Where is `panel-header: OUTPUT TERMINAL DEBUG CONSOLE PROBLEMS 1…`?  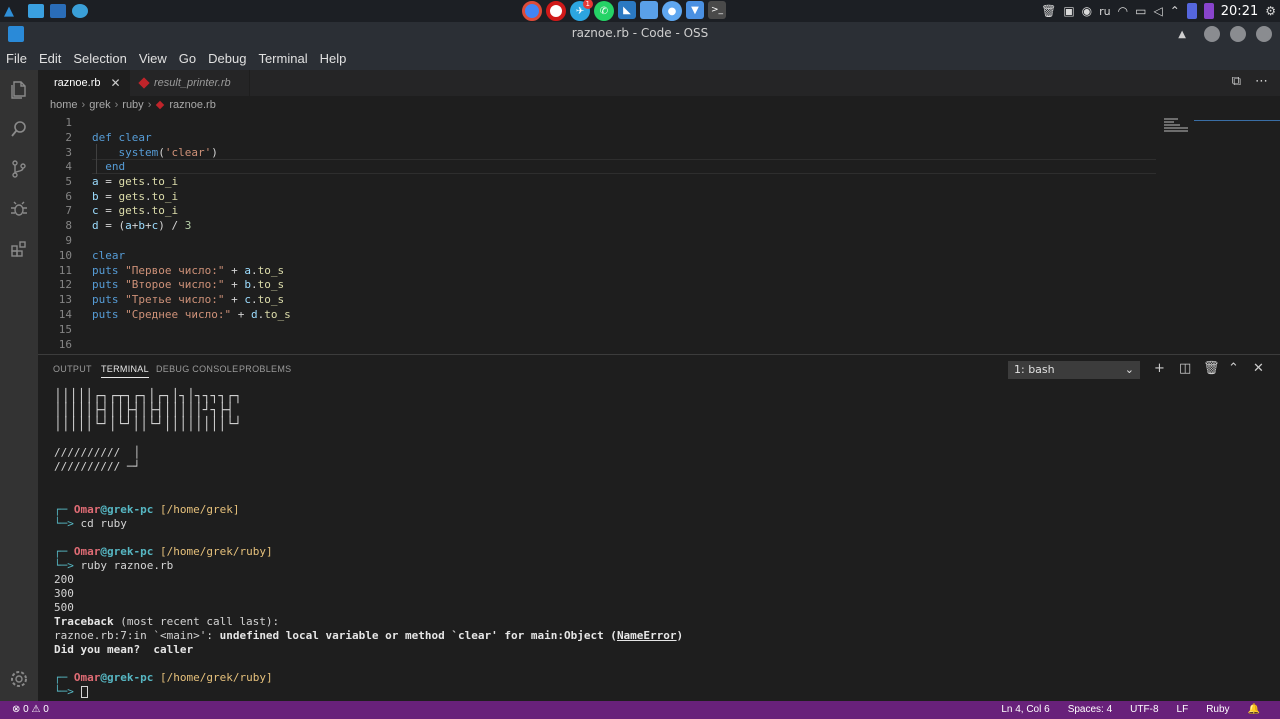
panel-header: OUTPUT TERMINAL DEBUG CONSOLE PROBLEMS 1… is located at coordinates (659, 369).